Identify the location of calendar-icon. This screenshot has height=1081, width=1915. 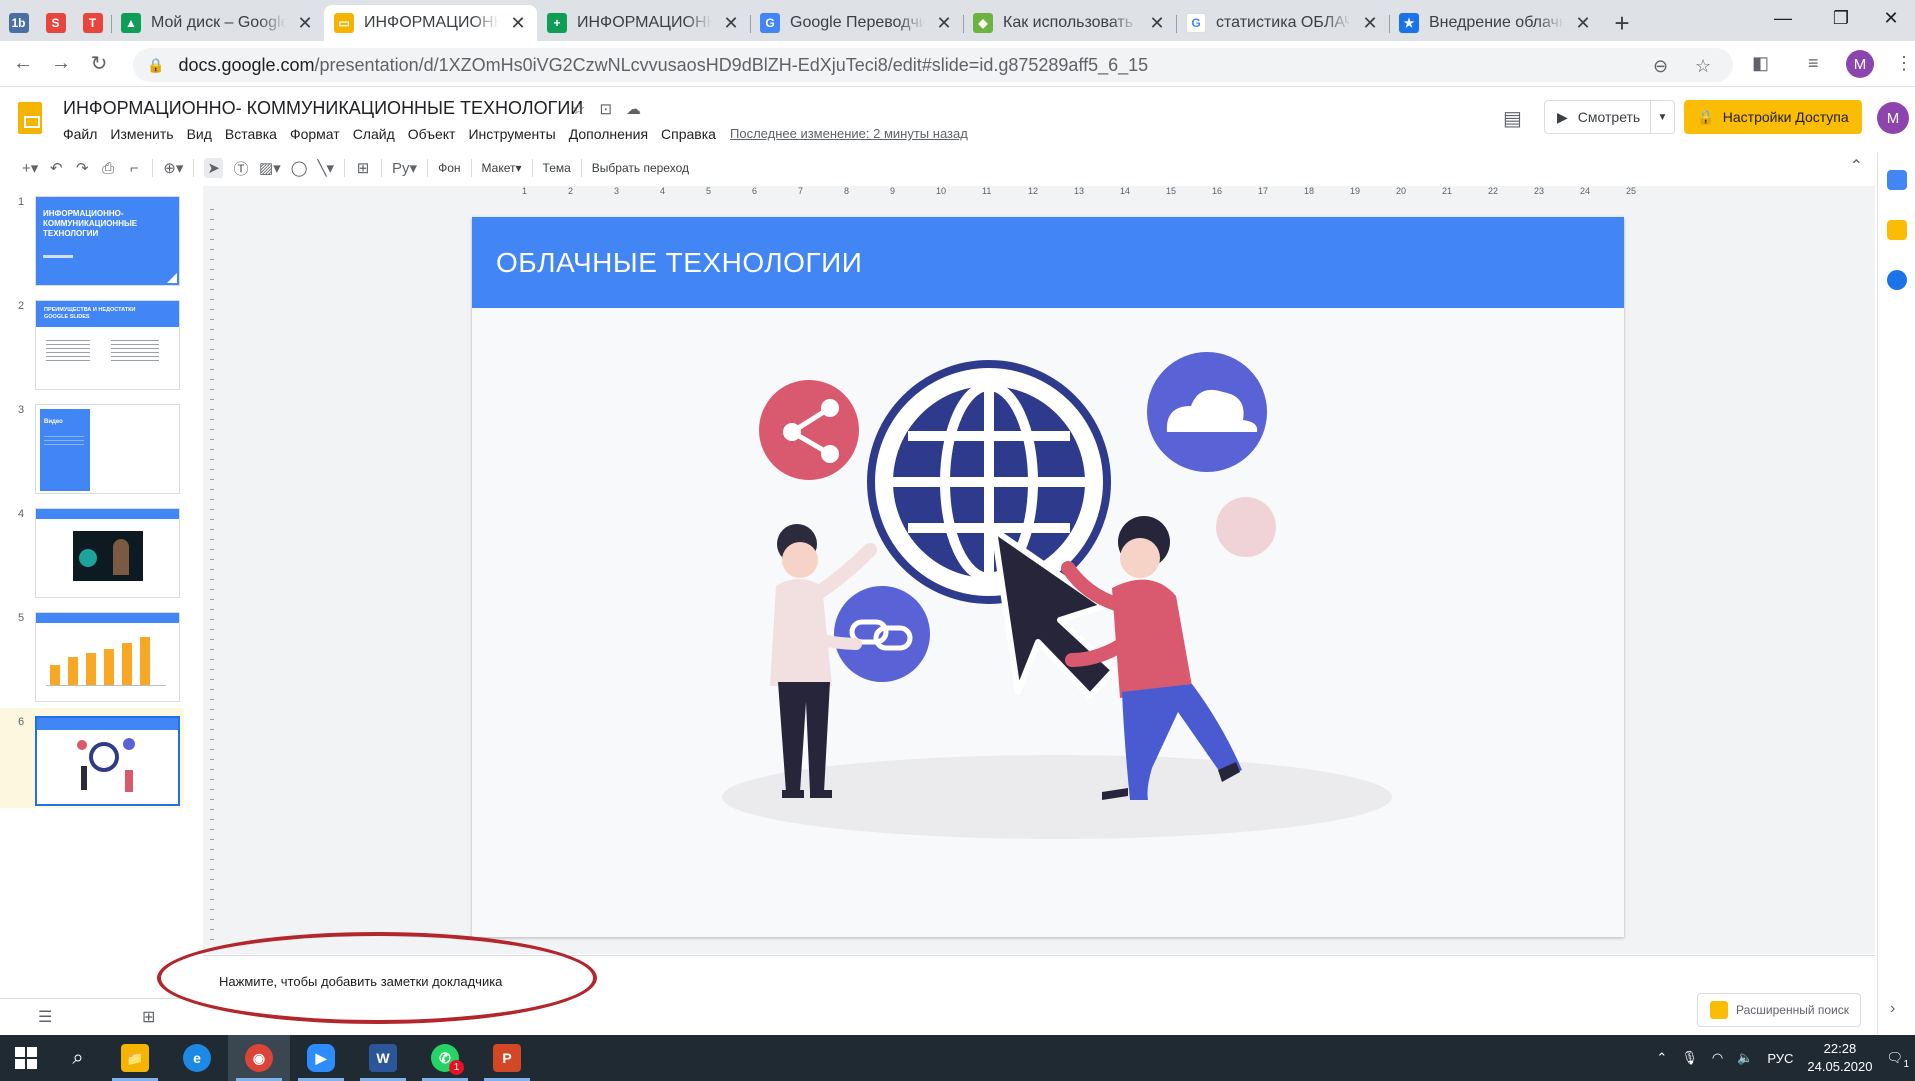
(1897, 180).